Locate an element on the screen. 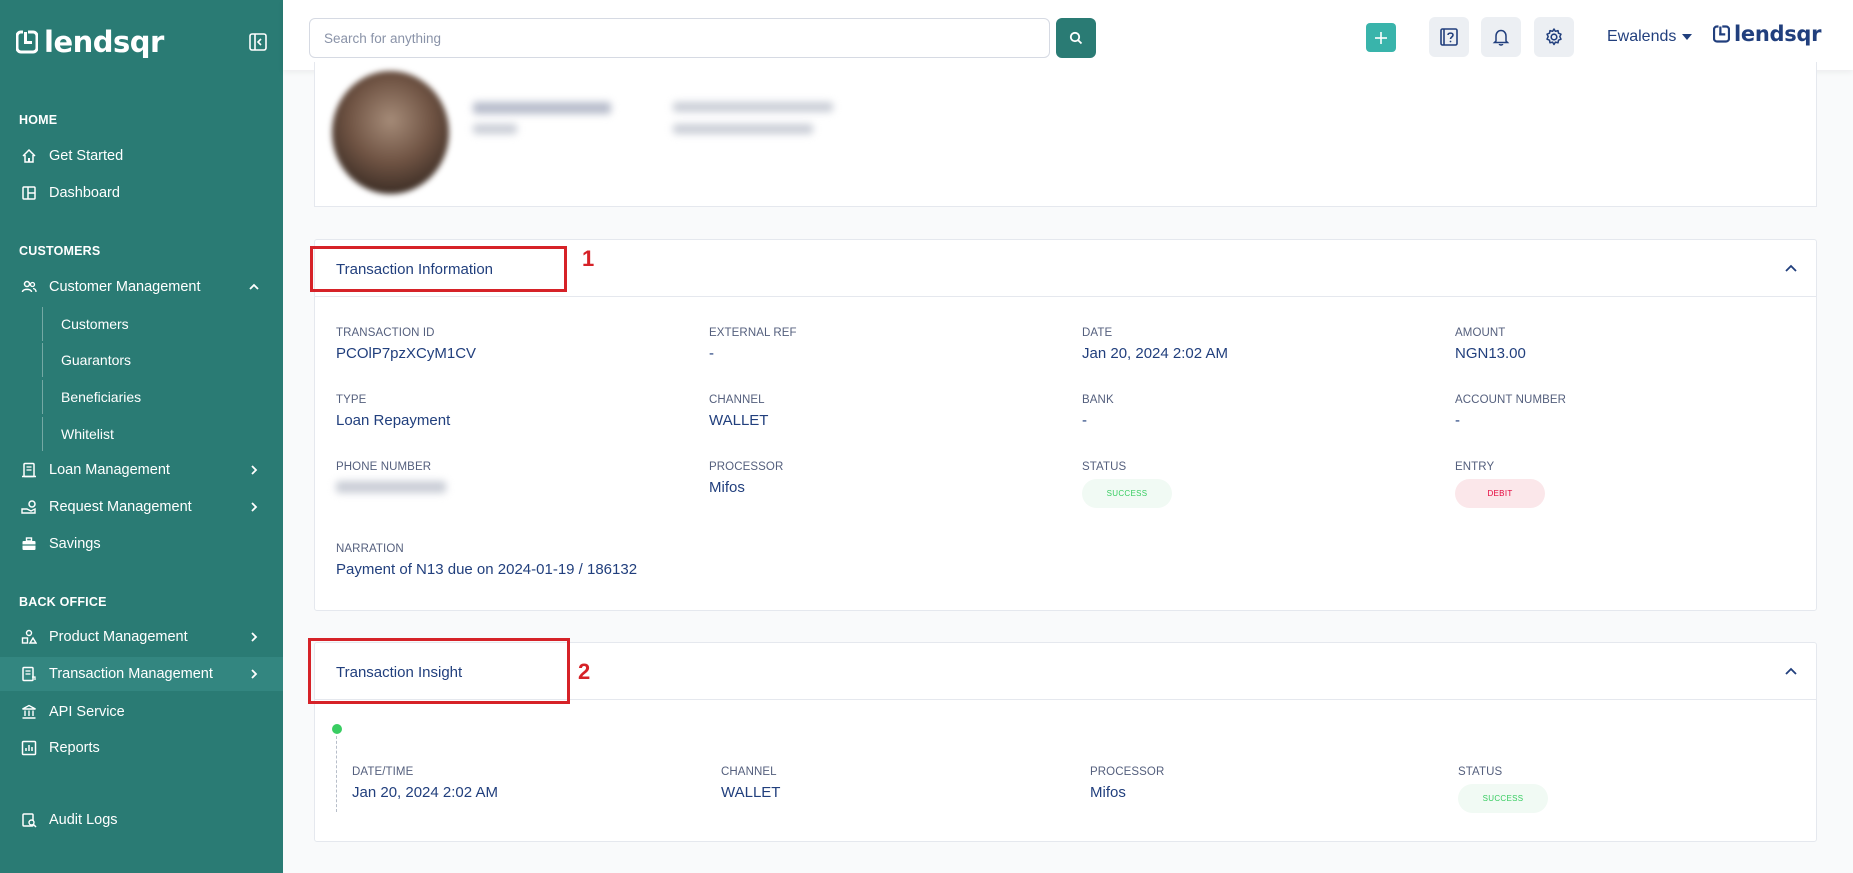 This screenshot has width=1853, height=873. sidebar-subitem-guarantors: Guarantors is located at coordinates (162, 360).